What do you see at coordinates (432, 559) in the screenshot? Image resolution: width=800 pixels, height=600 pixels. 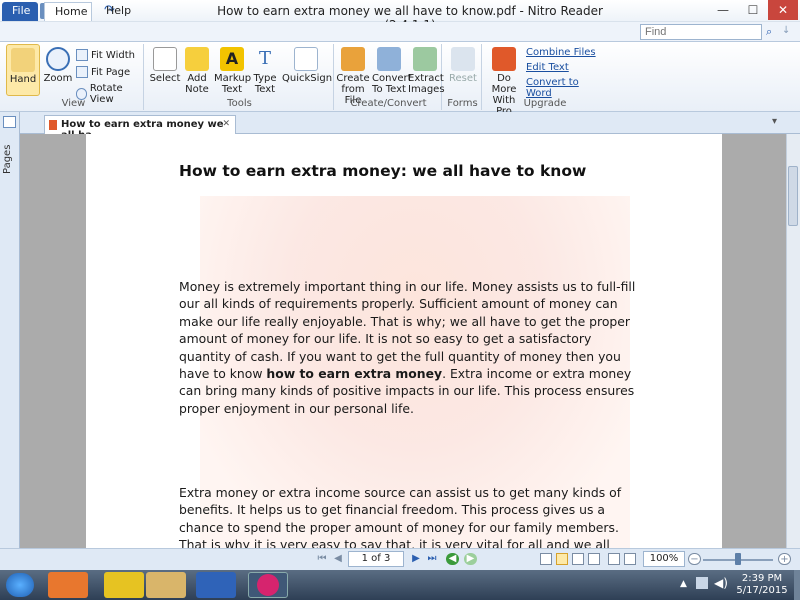 I see `last-page-icon: ⏭` at bounding box center [432, 559].